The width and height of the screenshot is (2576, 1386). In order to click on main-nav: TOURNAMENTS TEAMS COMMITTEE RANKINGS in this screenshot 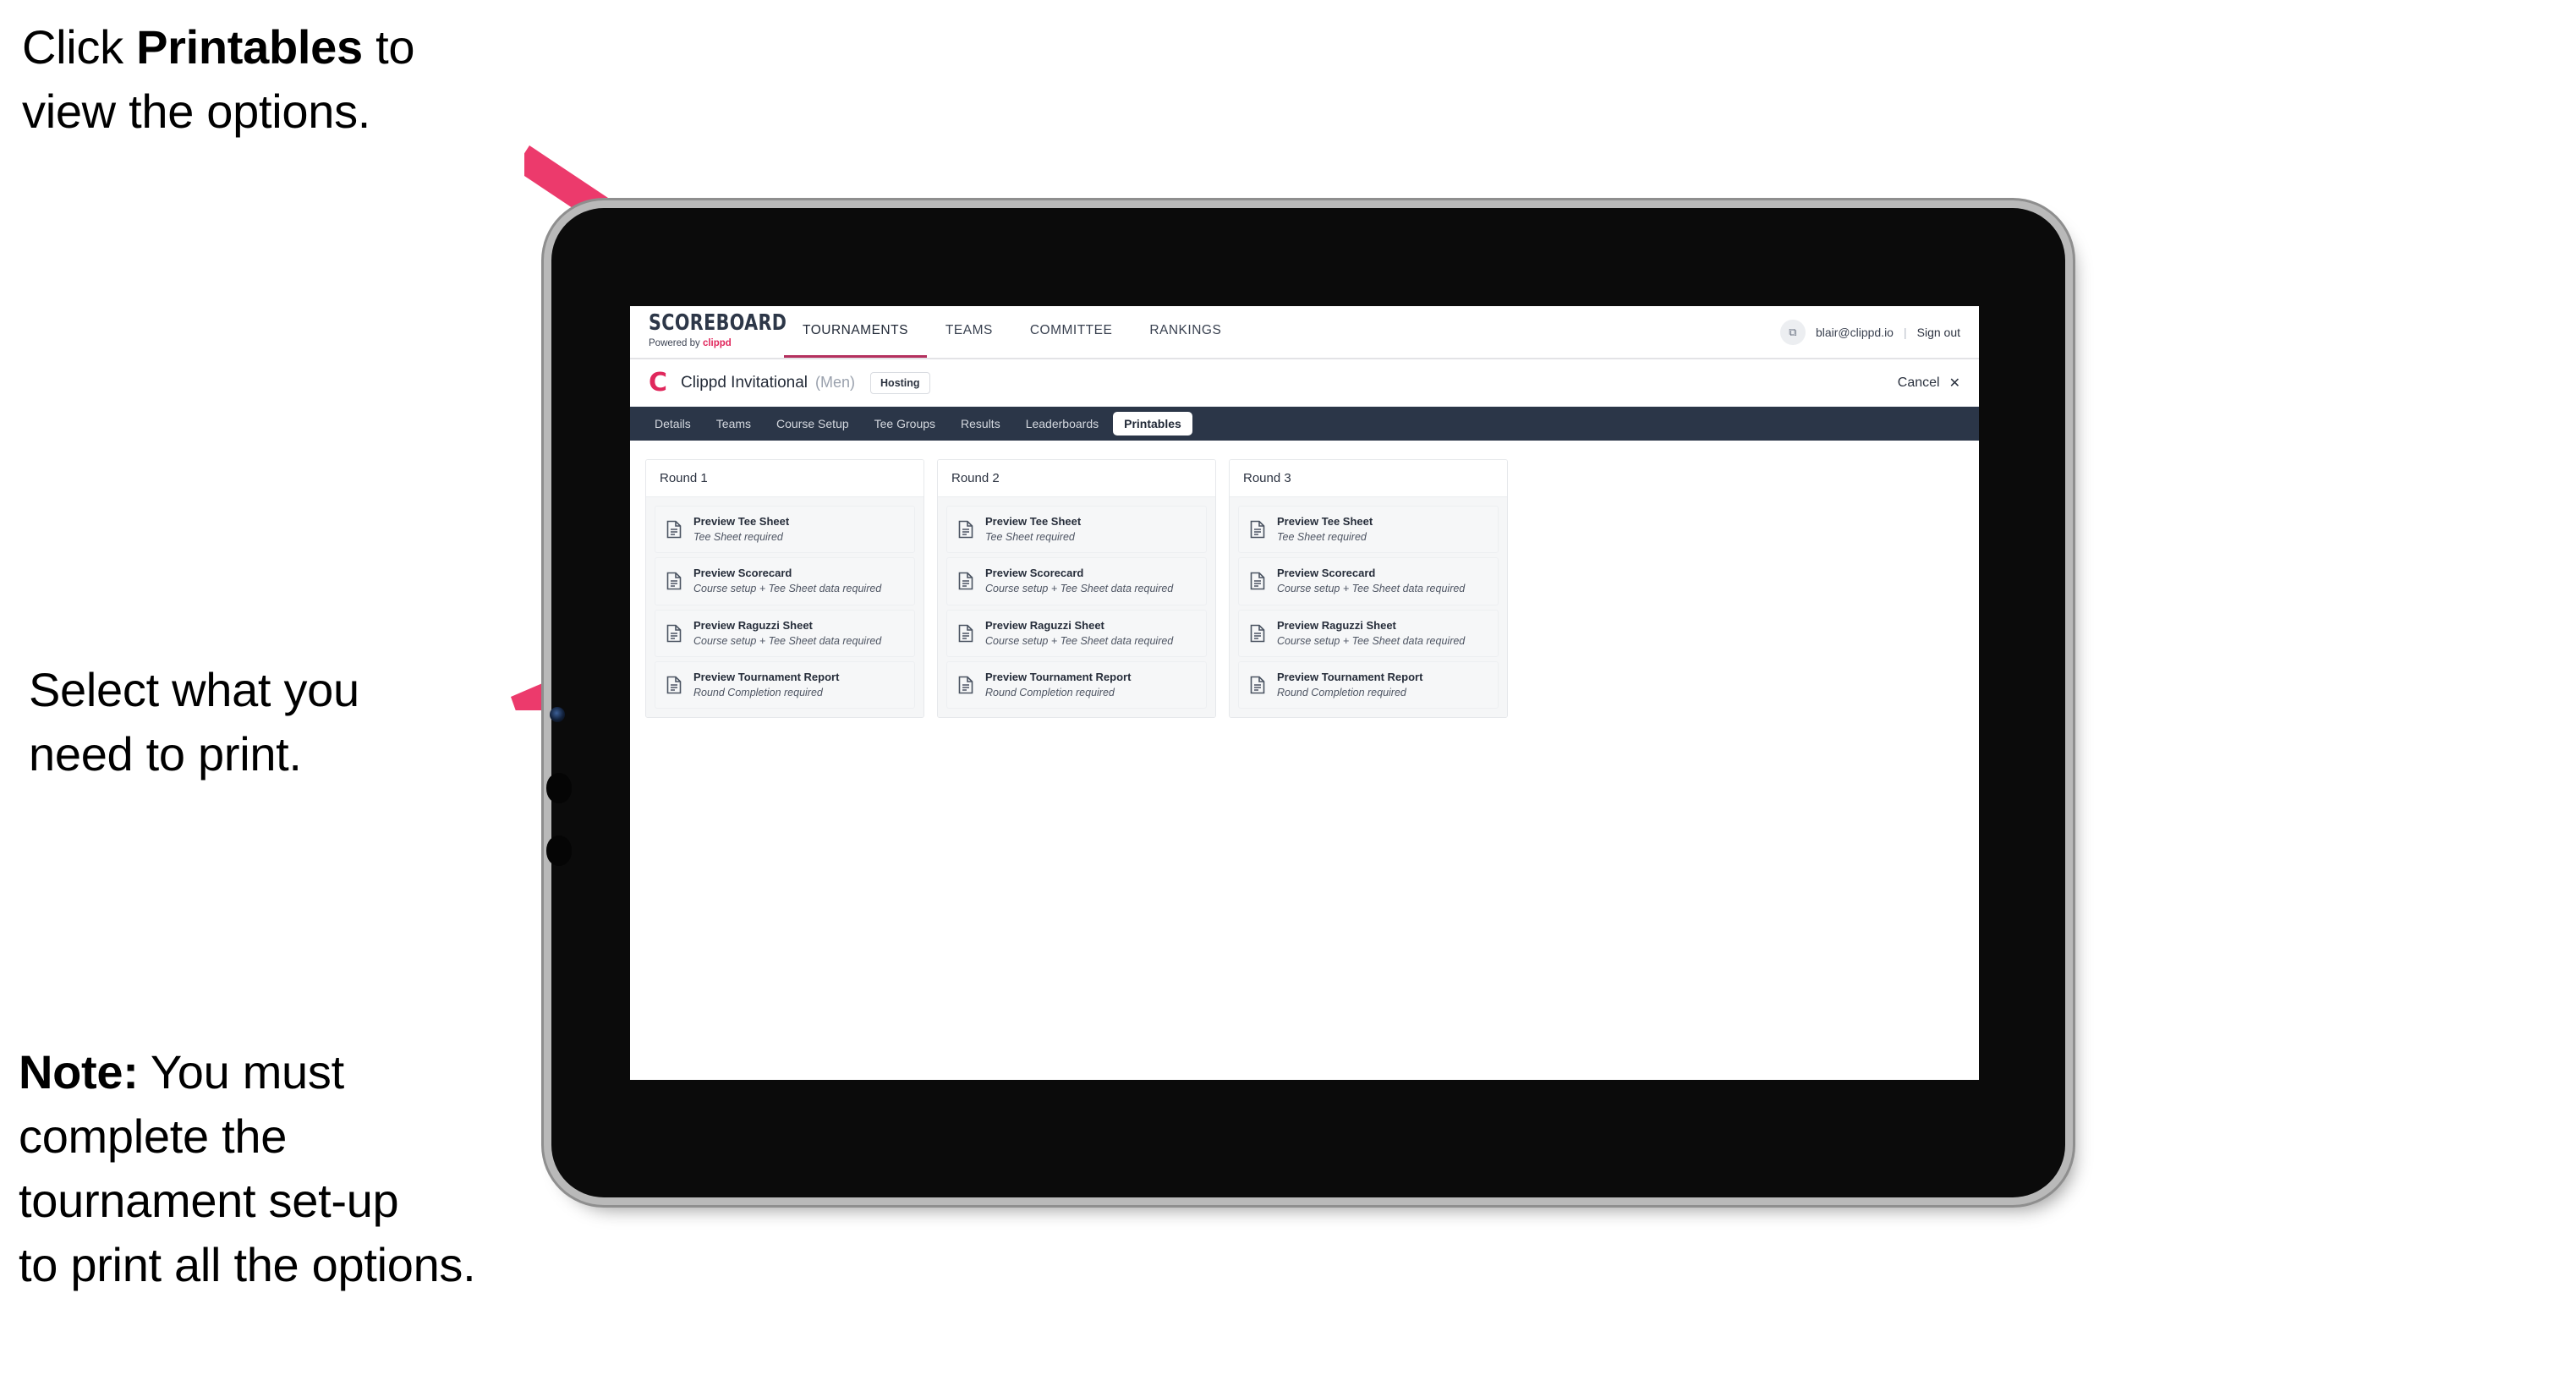, I will do `click(1012, 332)`.